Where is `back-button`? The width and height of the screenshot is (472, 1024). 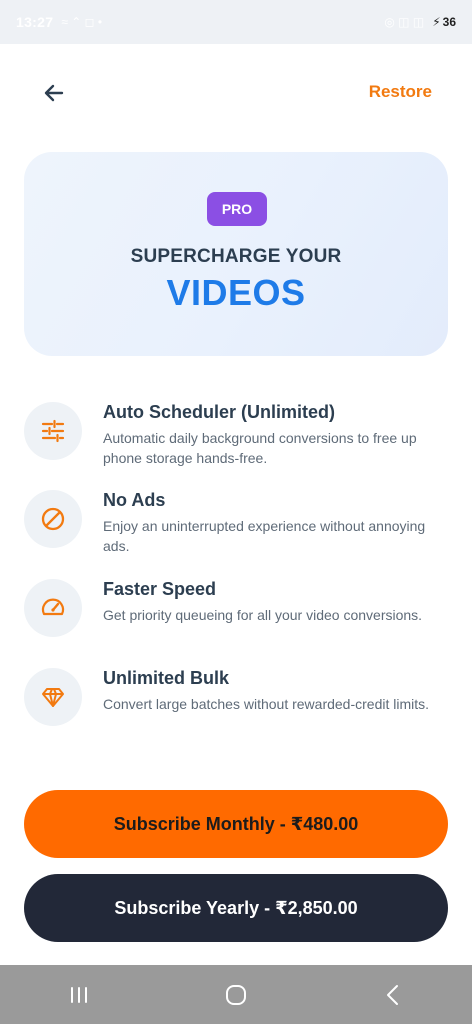
back-button is located at coordinates (54, 93).